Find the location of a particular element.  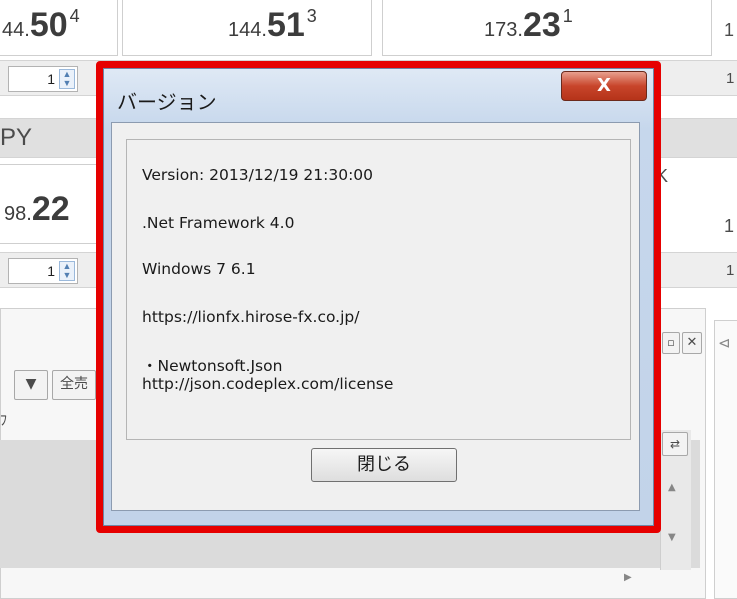

license-name: ・Newtonsoft.Json is located at coordinates (212, 366).